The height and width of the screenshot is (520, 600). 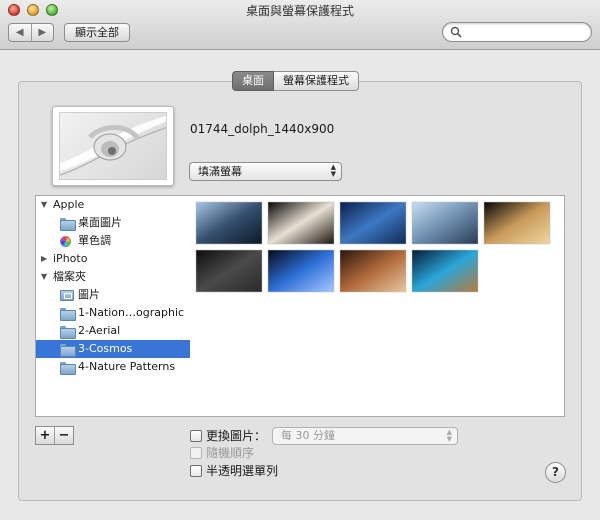 I want to click on source-item-row: 圖片, so click(x=113, y=295).